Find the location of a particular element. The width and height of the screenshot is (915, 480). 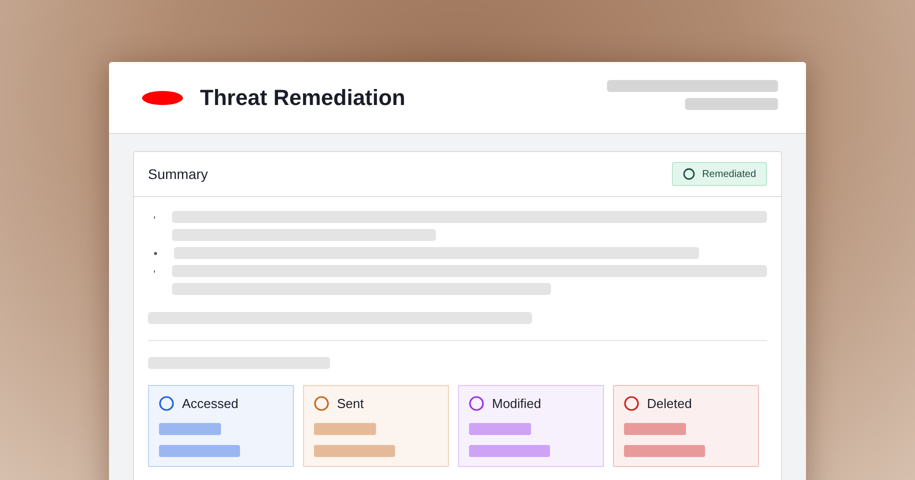

category-label: Accessed is located at coordinates (210, 403).